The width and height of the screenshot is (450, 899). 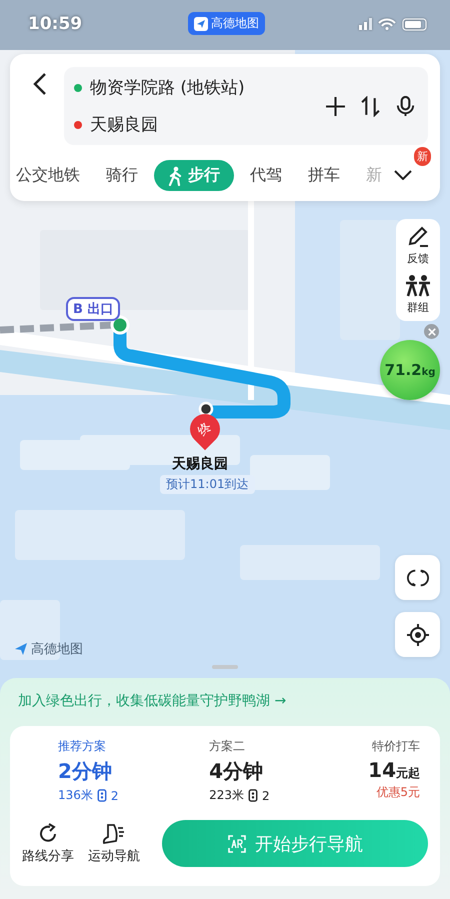 What do you see at coordinates (206, 409) in the screenshot?
I see `end-point-marker` at bounding box center [206, 409].